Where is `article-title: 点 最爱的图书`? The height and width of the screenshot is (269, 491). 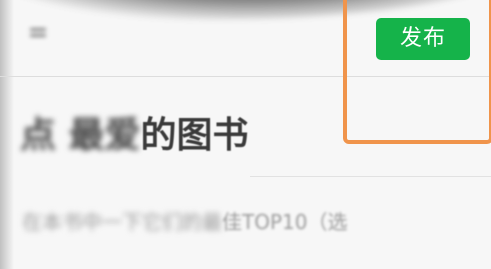
article-title: 点 最爱的图书 is located at coordinates (134, 131).